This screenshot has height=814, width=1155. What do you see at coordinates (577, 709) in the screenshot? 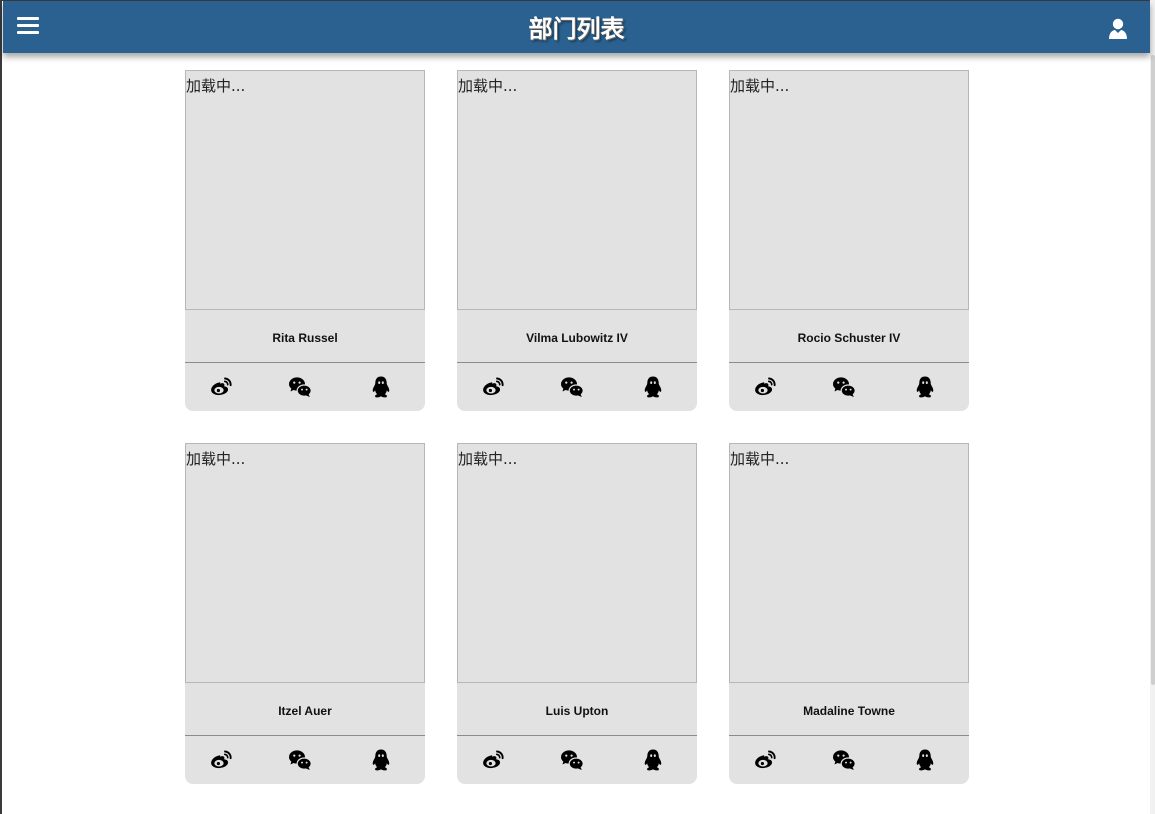
I see `member-name: Luis Upton` at bounding box center [577, 709].